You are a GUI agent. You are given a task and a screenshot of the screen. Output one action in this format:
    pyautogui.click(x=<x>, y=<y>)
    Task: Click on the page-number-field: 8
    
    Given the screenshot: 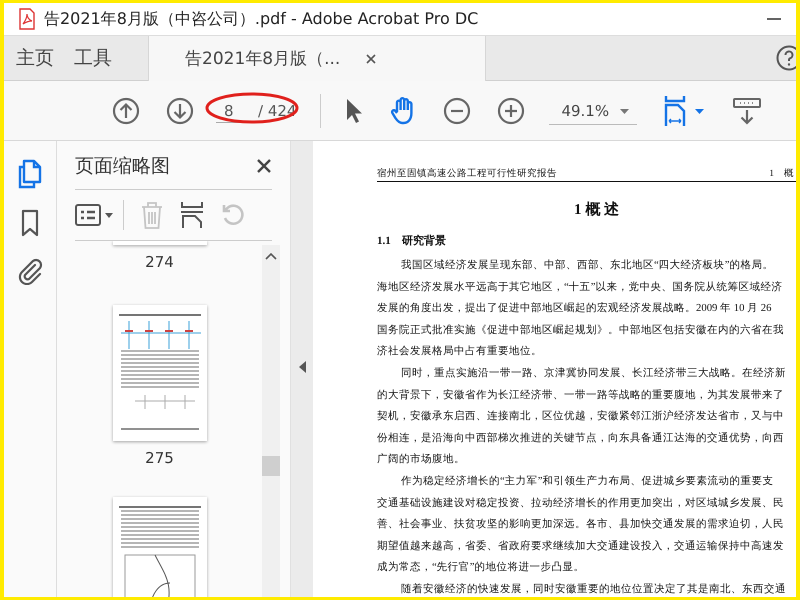 What is the action you would take?
    pyautogui.click(x=234, y=110)
    